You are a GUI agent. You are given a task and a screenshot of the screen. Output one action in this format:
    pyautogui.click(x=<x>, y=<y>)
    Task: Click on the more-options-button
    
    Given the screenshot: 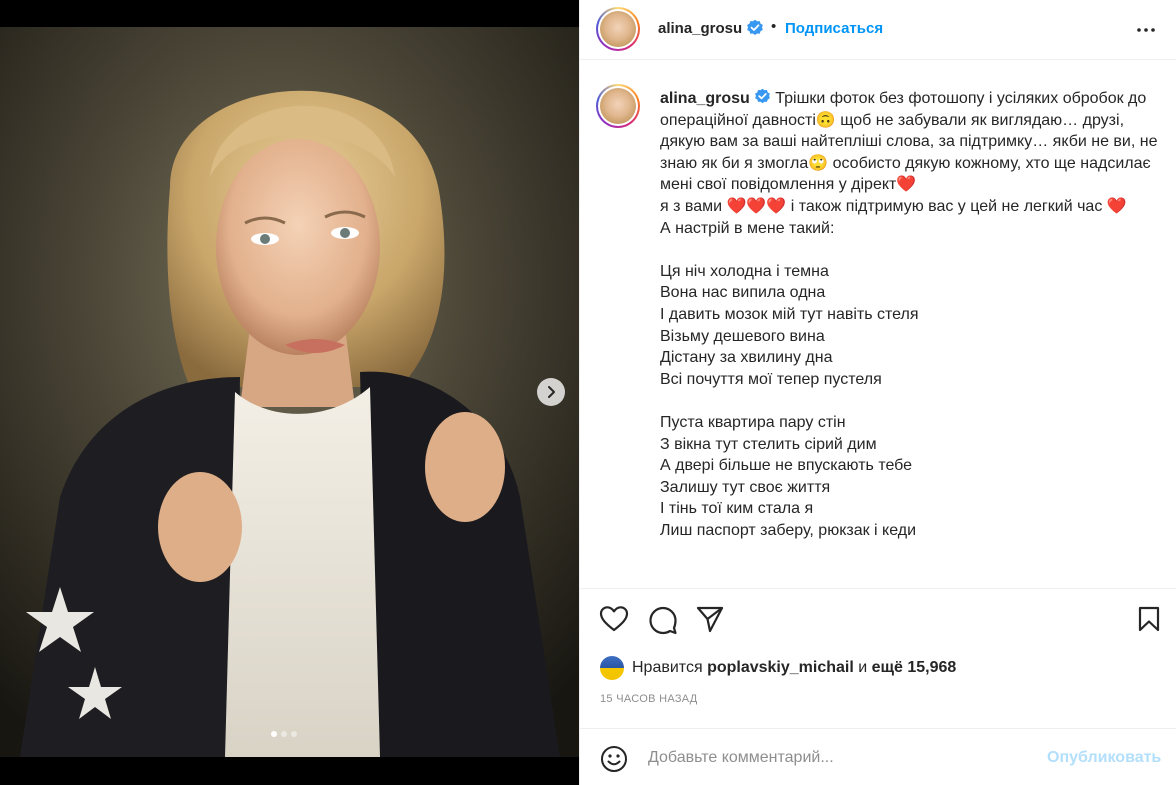 What is the action you would take?
    pyautogui.click(x=1146, y=32)
    